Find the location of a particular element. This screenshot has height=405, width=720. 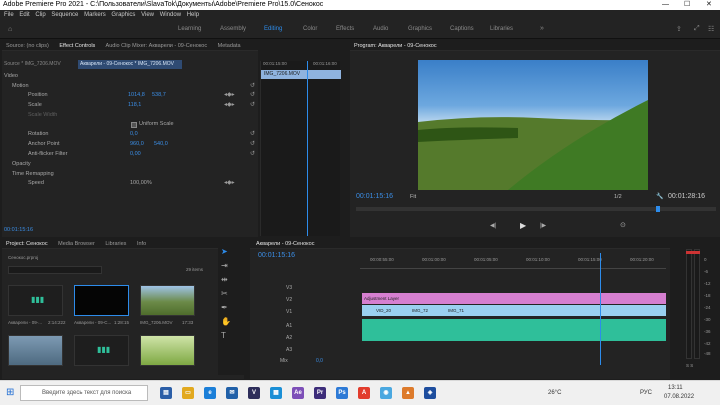

mail-icon: ✉ is located at coordinates (232, 393).